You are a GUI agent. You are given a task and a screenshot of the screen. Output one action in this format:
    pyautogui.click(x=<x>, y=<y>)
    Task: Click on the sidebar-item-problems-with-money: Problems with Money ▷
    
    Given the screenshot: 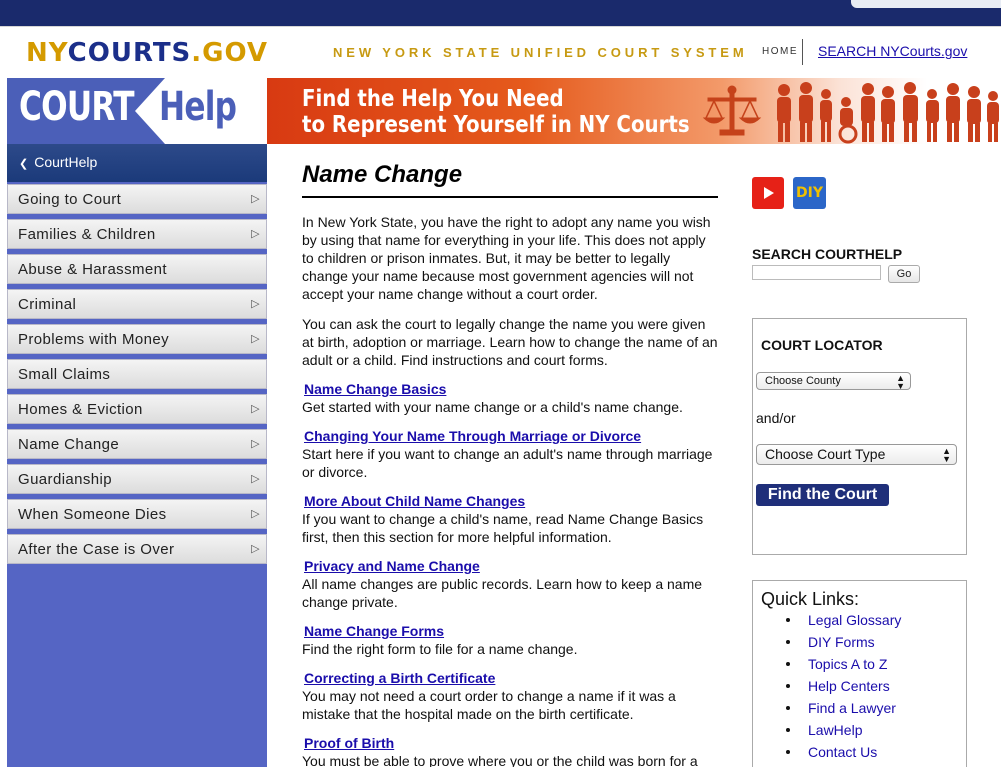 What is the action you would take?
    pyautogui.click(x=137, y=339)
    